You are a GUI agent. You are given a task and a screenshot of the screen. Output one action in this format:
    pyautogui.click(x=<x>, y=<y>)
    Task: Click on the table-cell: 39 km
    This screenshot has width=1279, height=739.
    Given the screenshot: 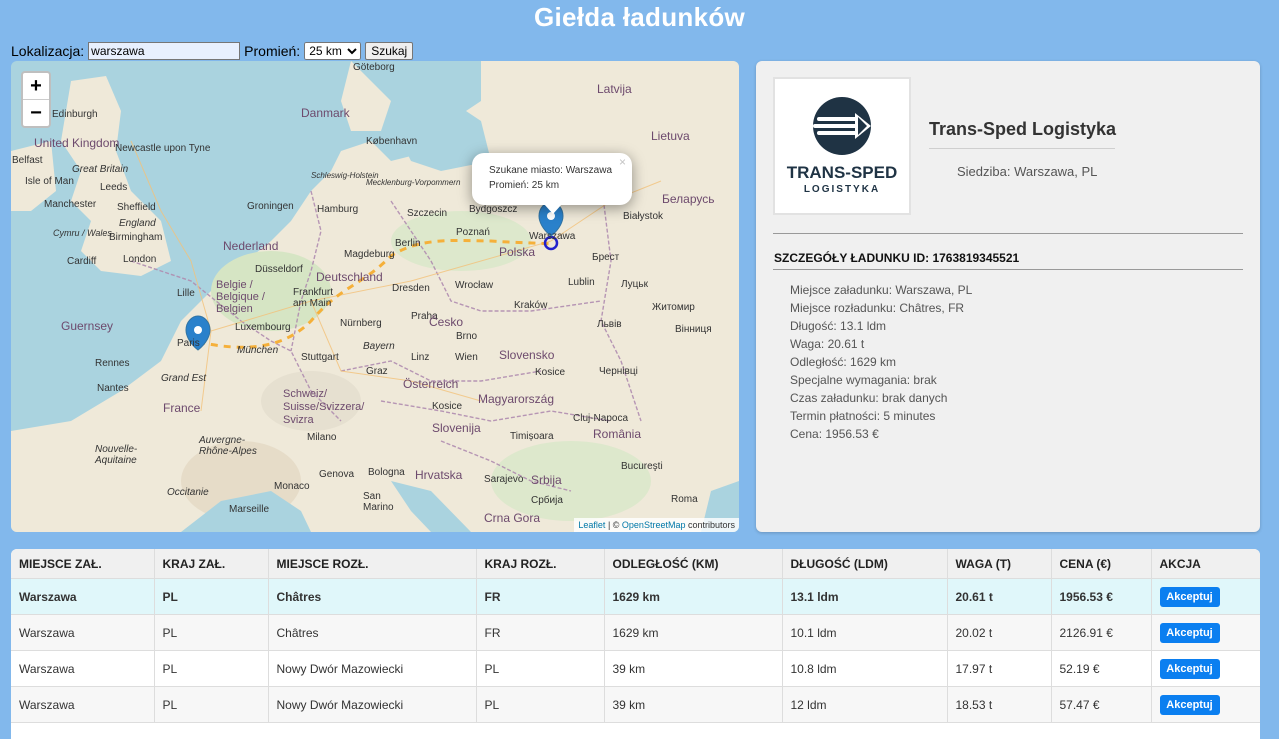 What is the action you would take?
    pyautogui.click(x=693, y=704)
    